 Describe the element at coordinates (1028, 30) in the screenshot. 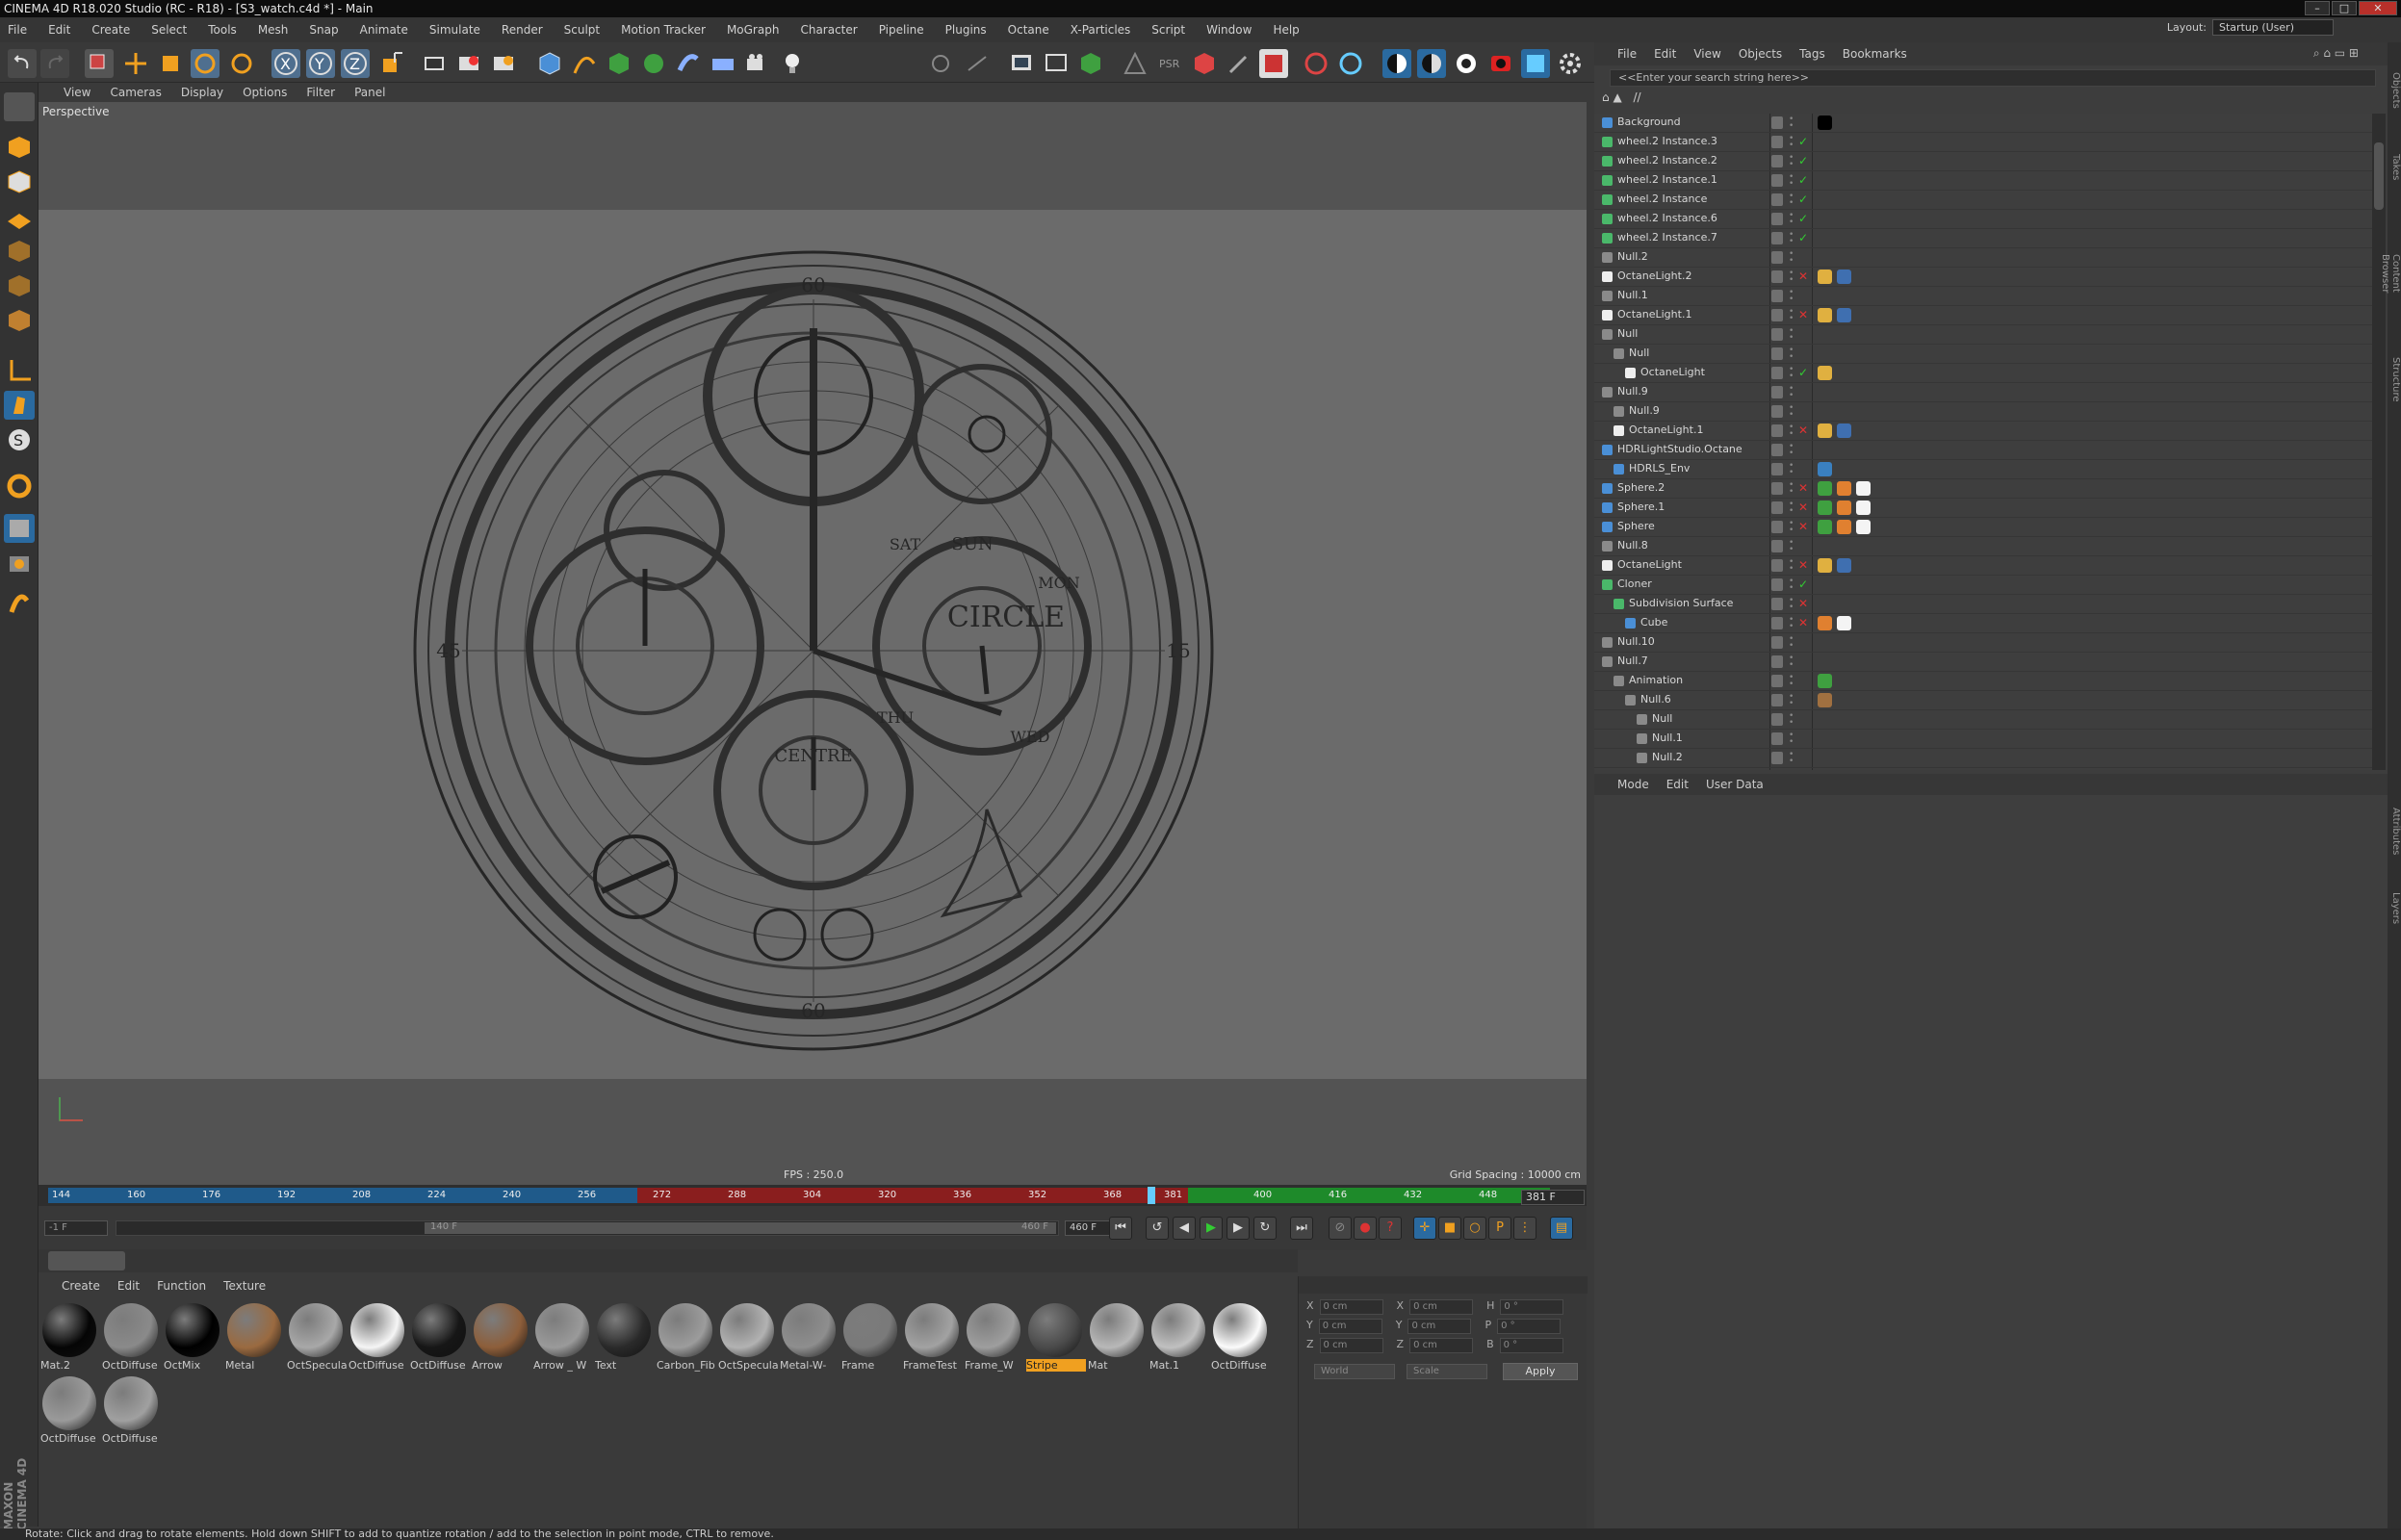

I see `menu-item: Octane` at that location.